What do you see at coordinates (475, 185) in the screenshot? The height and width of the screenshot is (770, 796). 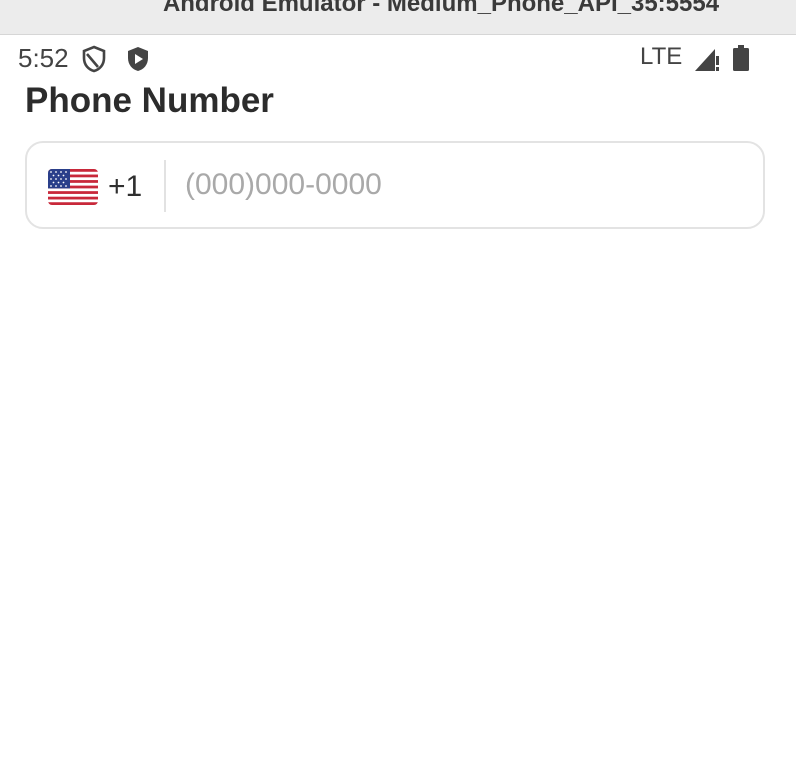 I see `phone-number-input` at bounding box center [475, 185].